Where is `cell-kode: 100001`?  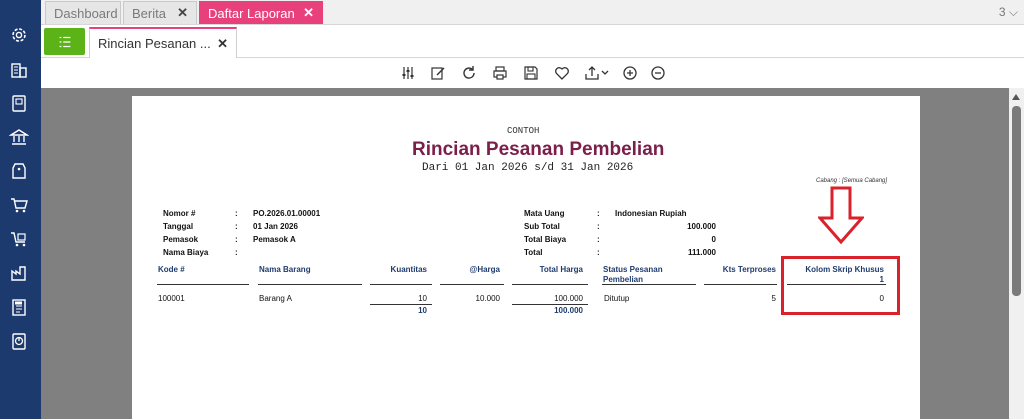
cell-kode: 100001 is located at coordinates (171, 298).